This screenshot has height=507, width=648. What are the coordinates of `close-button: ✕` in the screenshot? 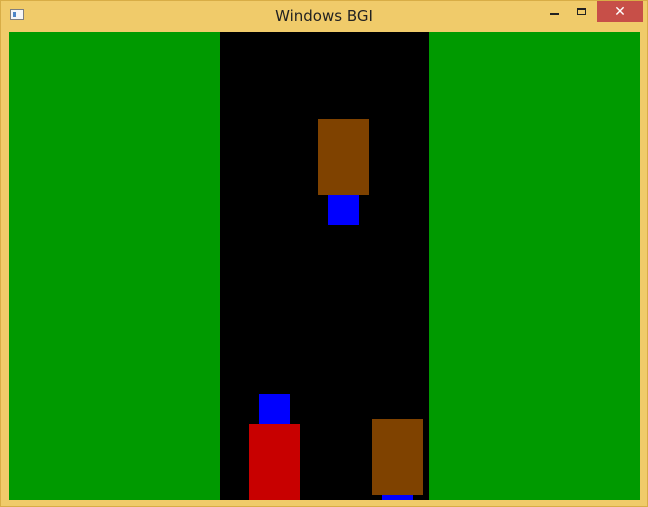 It's located at (620, 11).